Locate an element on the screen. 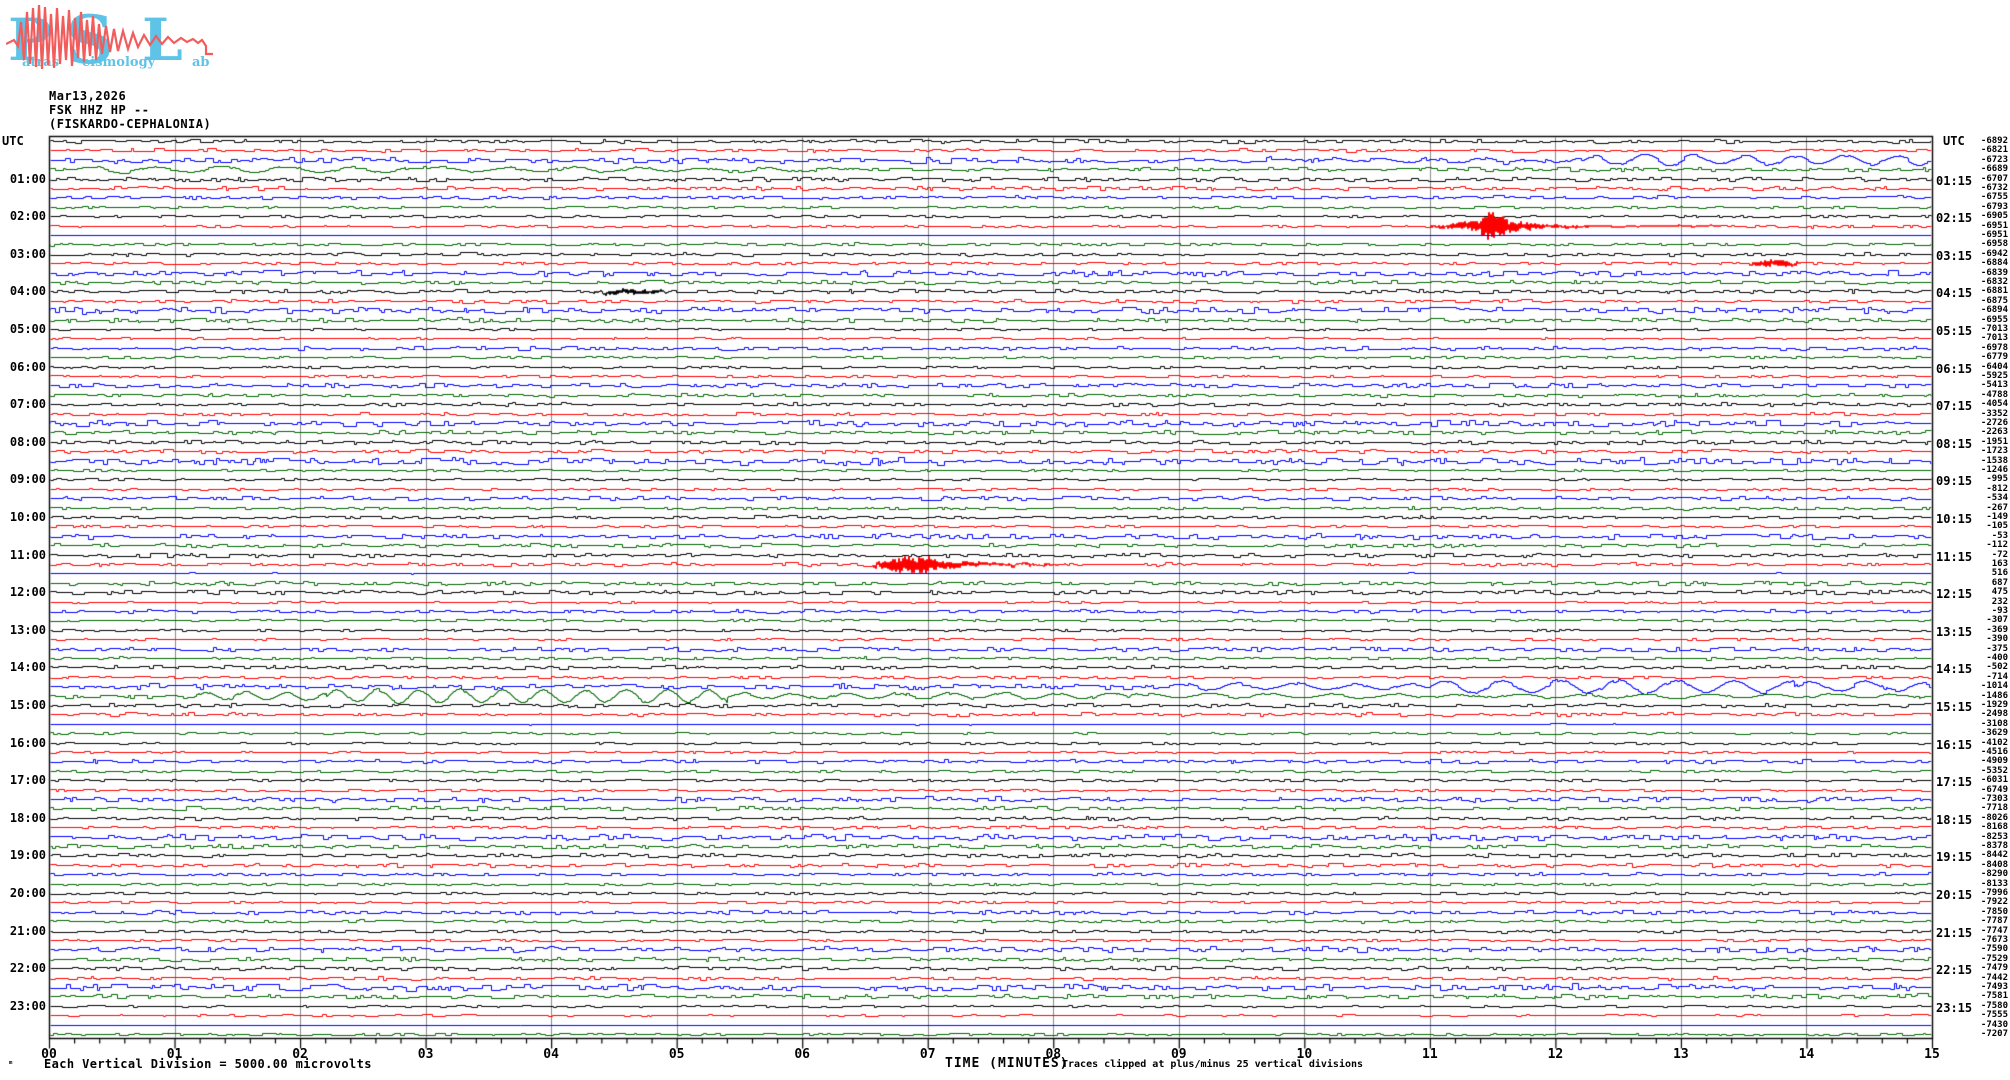  right-time-label: 11:15 is located at coordinates (1954, 556).